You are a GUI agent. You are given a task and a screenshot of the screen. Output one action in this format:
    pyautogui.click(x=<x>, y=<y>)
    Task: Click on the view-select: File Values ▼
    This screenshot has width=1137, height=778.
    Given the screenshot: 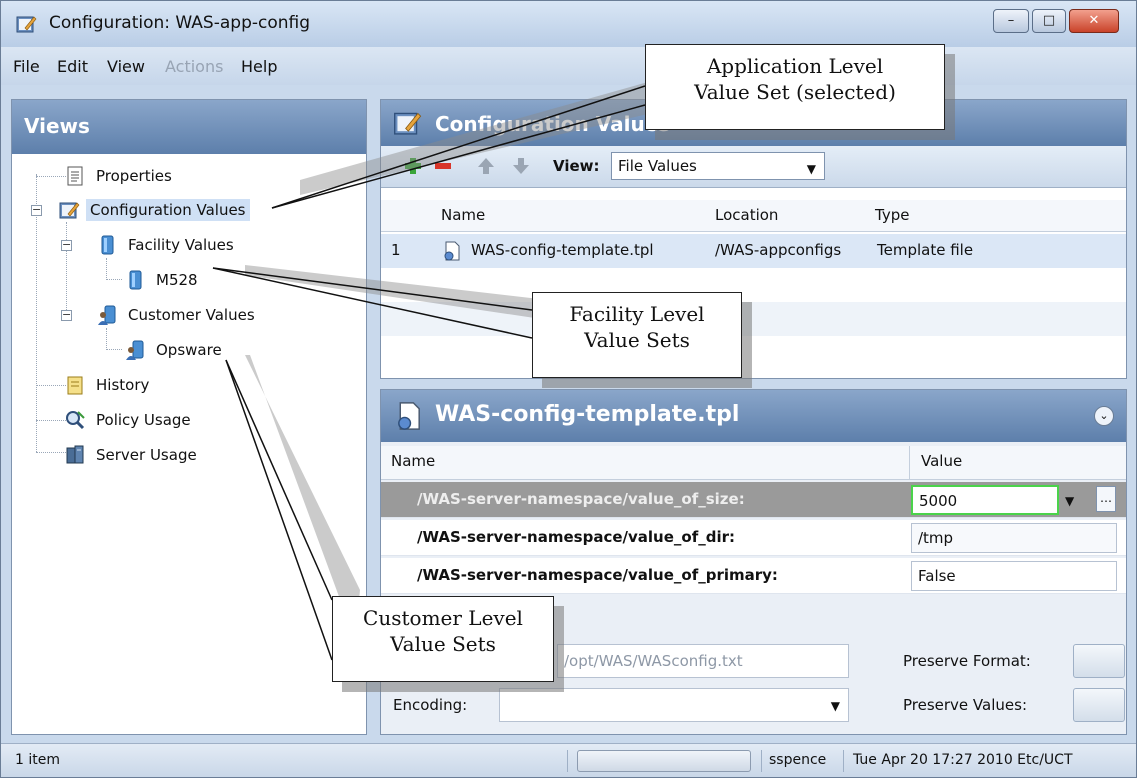 What is the action you would take?
    pyautogui.click(x=718, y=166)
    